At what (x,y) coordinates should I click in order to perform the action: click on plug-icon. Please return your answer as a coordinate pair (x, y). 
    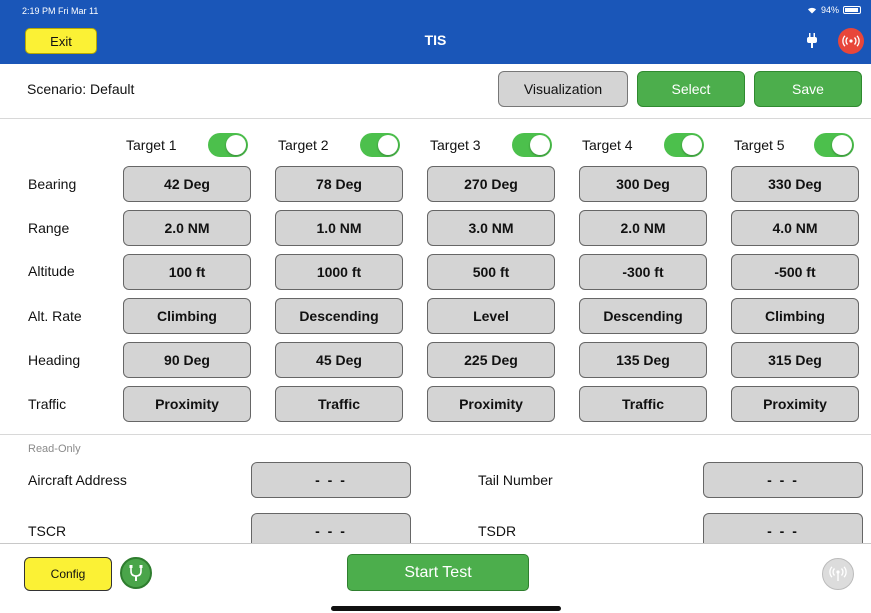
    Looking at the image, I should click on (812, 40).